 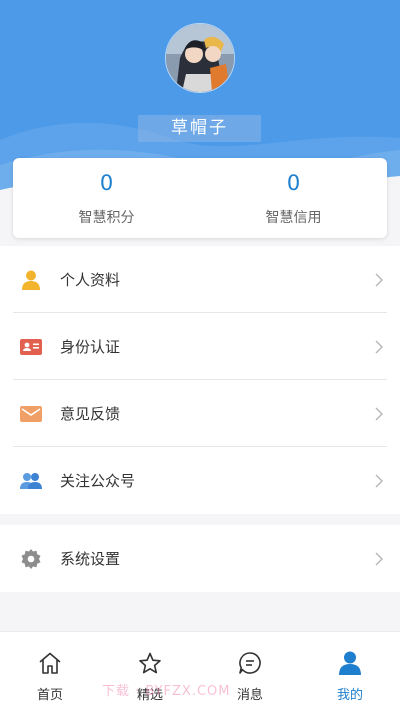 What do you see at coordinates (293, 183) in the screenshot?
I see `stat-credit-value: 0` at bounding box center [293, 183].